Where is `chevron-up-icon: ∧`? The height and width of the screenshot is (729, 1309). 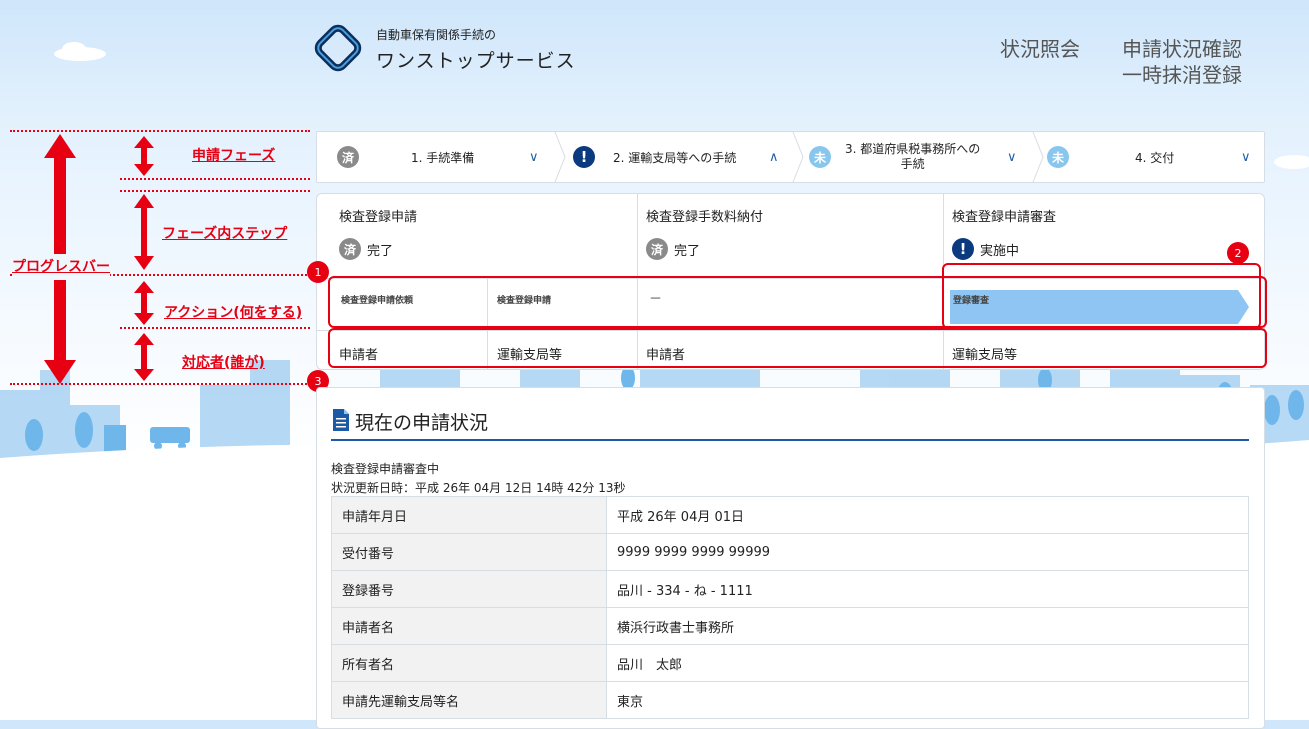 chevron-up-icon: ∧ is located at coordinates (774, 157).